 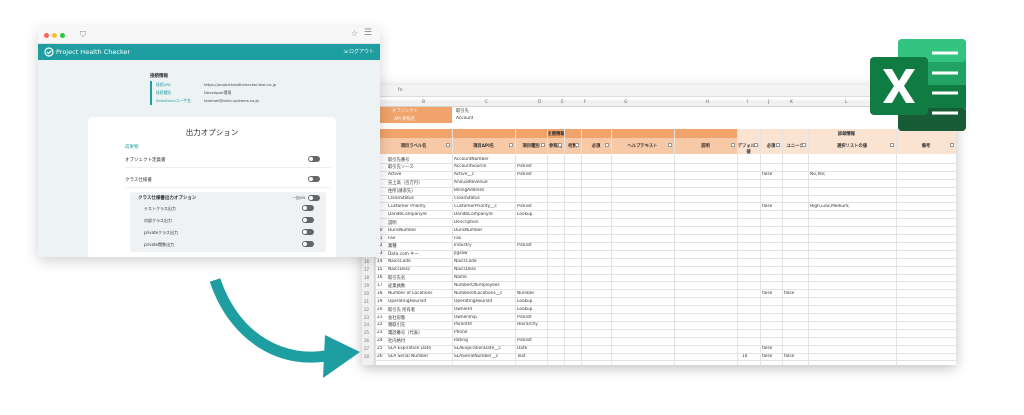 What do you see at coordinates (659, 91) in the screenshot?
I see `formula-bar: A1 fx` at bounding box center [659, 91].